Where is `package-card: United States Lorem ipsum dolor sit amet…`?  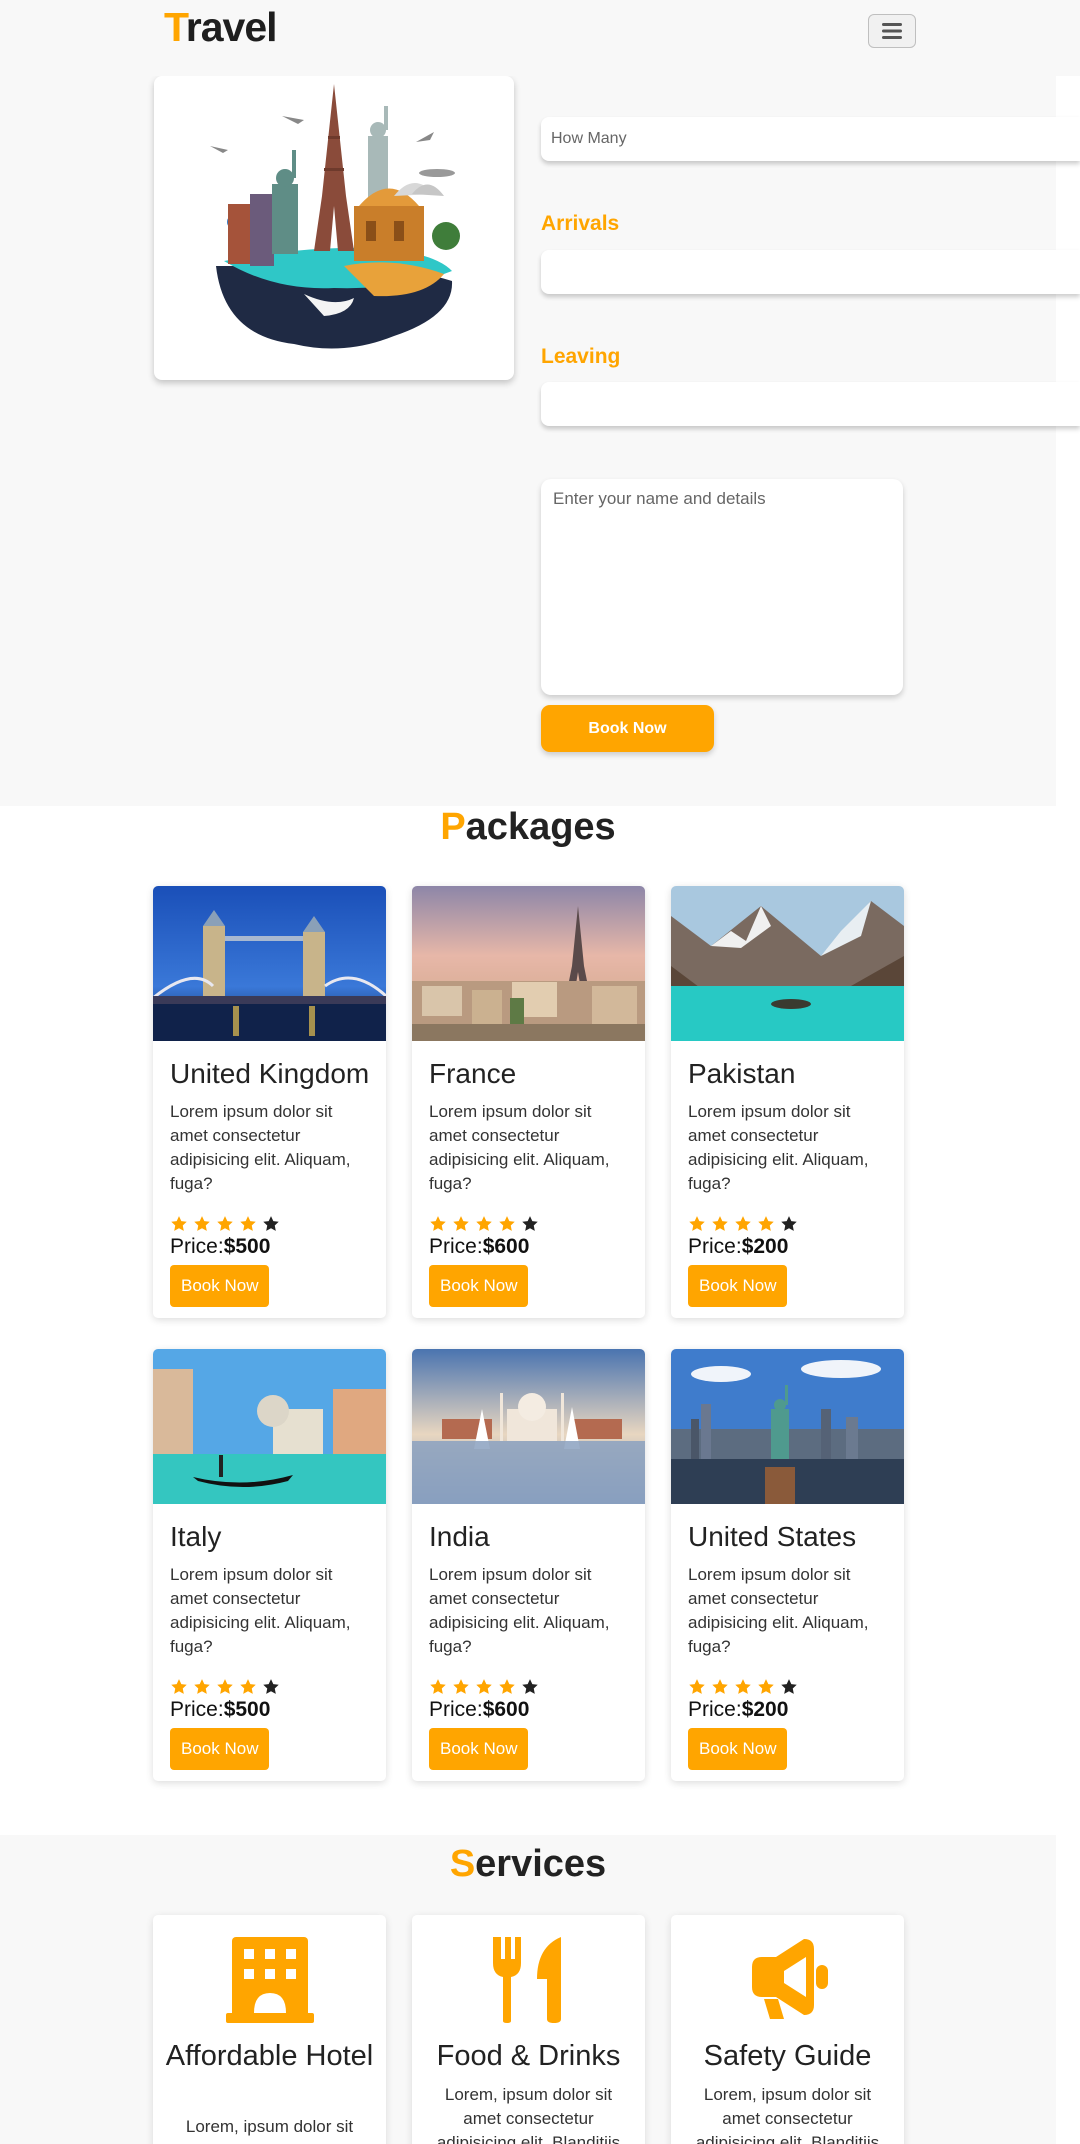
package-card: United States Lorem ipsum dolor sit amet… is located at coordinates (787, 1565).